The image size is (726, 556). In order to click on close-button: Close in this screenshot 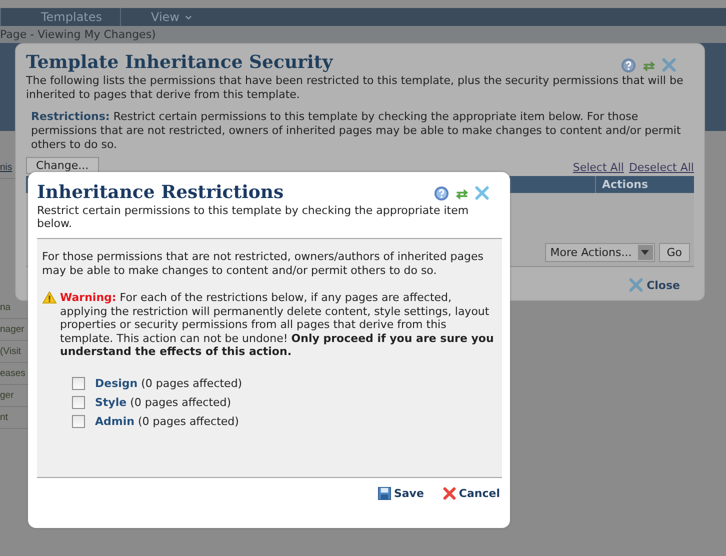, I will do `click(654, 285)`.